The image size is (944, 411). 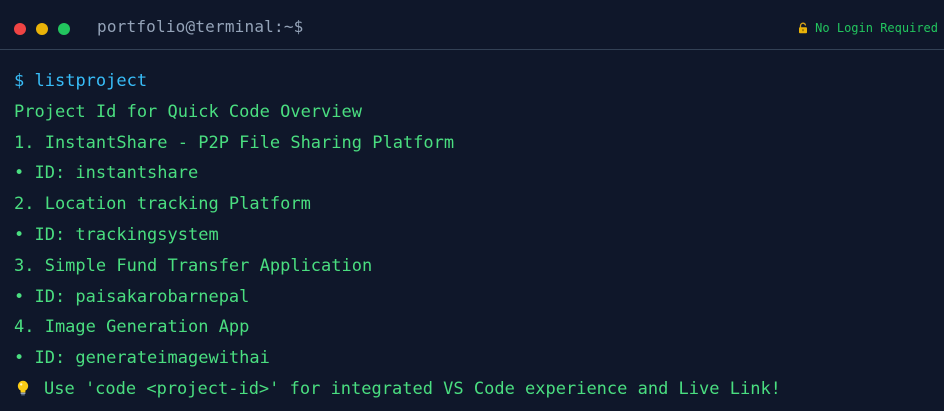 What do you see at coordinates (20, 29) in the screenshot?
I see `close-button` at bounding box center [20, 29].